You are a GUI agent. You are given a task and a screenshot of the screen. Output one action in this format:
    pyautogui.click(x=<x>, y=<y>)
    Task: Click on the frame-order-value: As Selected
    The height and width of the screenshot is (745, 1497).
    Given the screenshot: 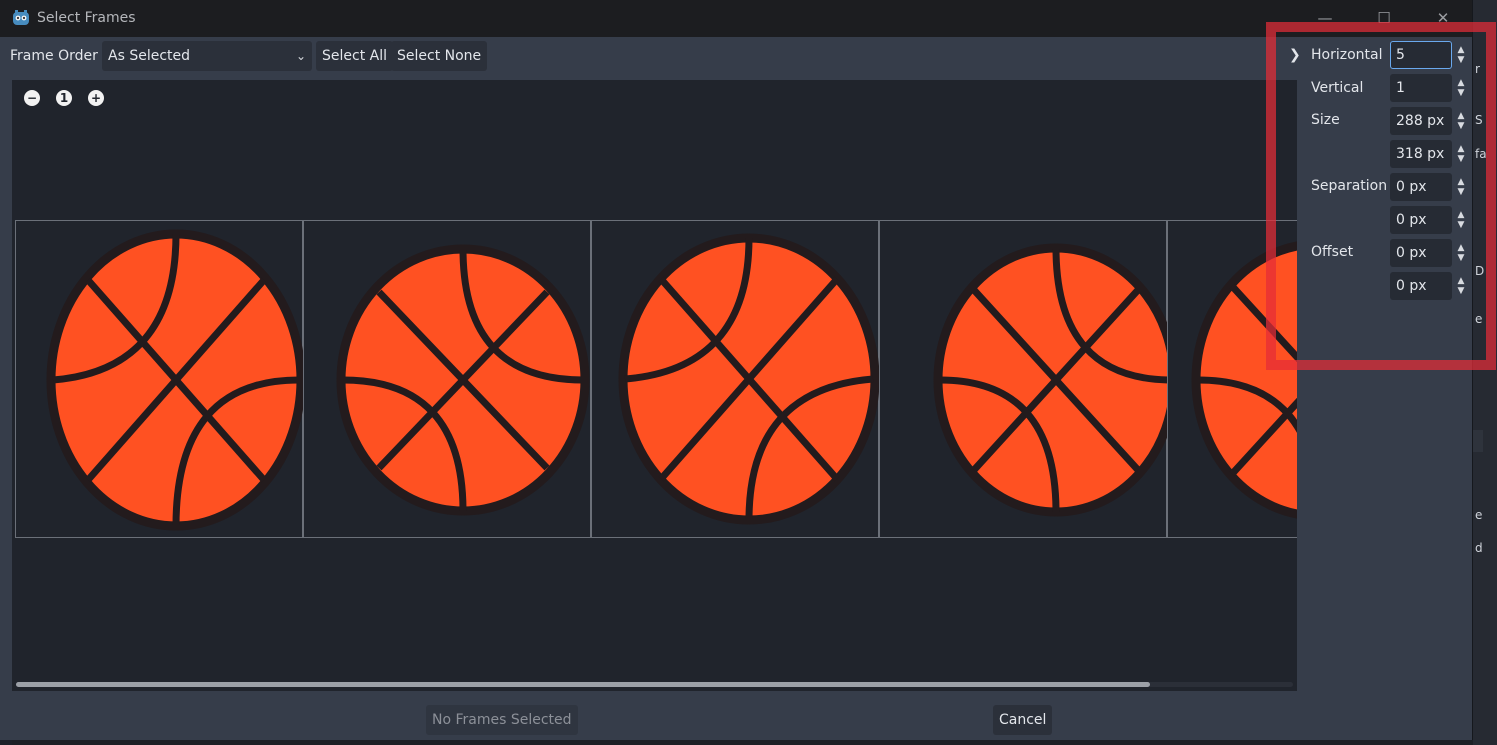 What is the action you would take?
    pyautogui.click(x=149, y=56)
    